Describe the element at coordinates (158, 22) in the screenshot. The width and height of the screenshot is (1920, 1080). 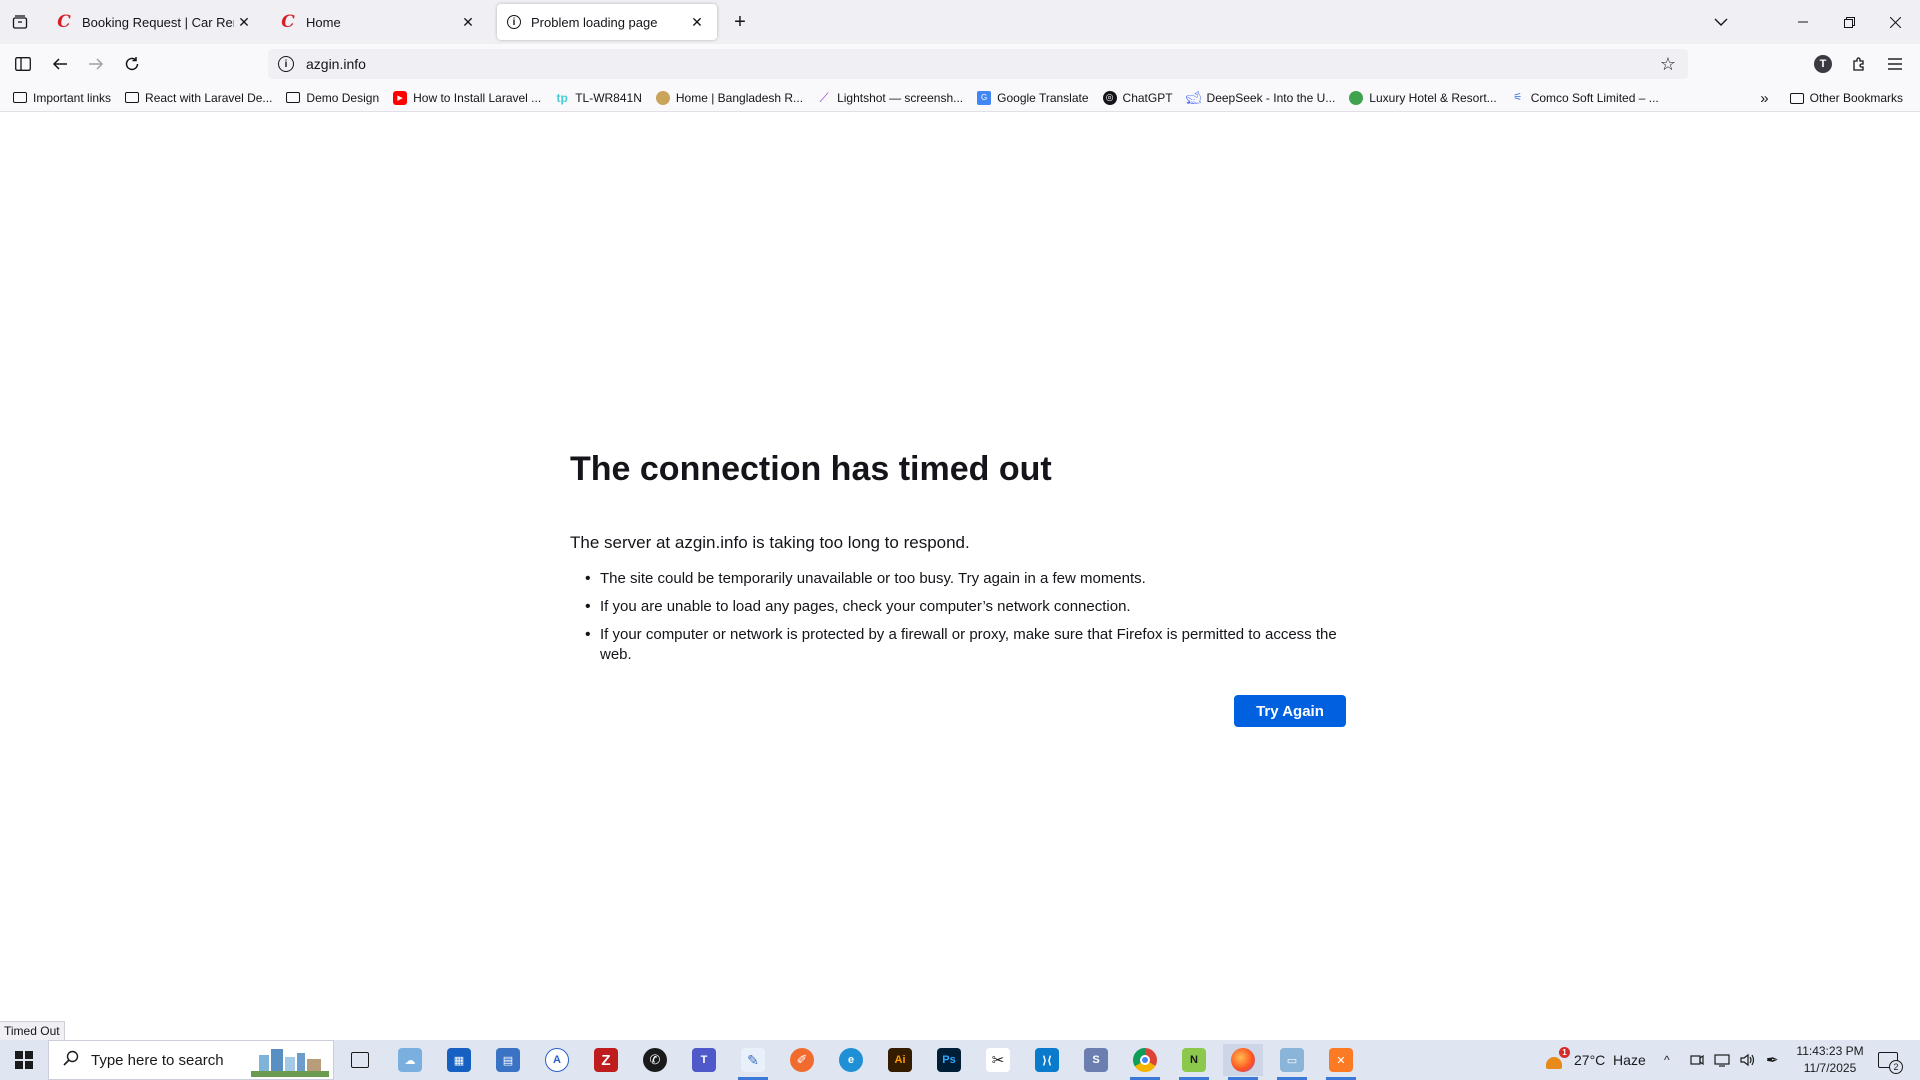
I see `tab-title: Booking Request | Car Rental Pl` at that location.